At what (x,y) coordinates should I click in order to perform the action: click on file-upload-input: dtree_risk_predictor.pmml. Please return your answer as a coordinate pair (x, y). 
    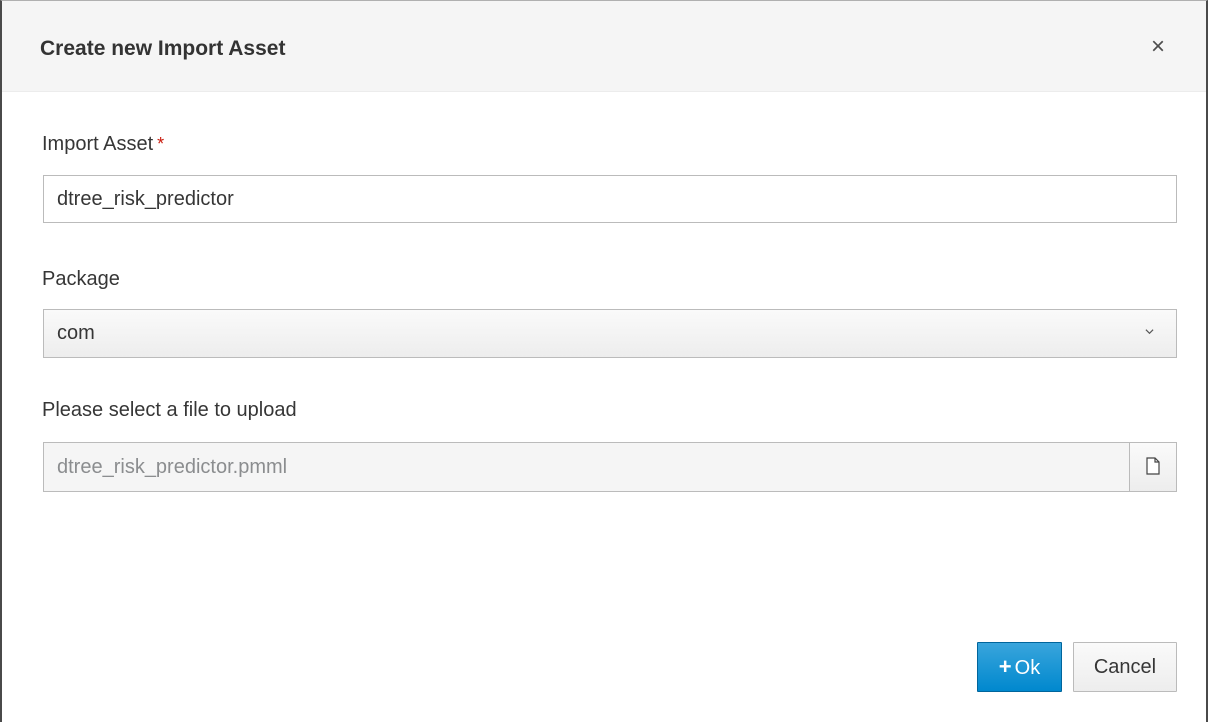
    Looking at the image, I should click on (172, 467).